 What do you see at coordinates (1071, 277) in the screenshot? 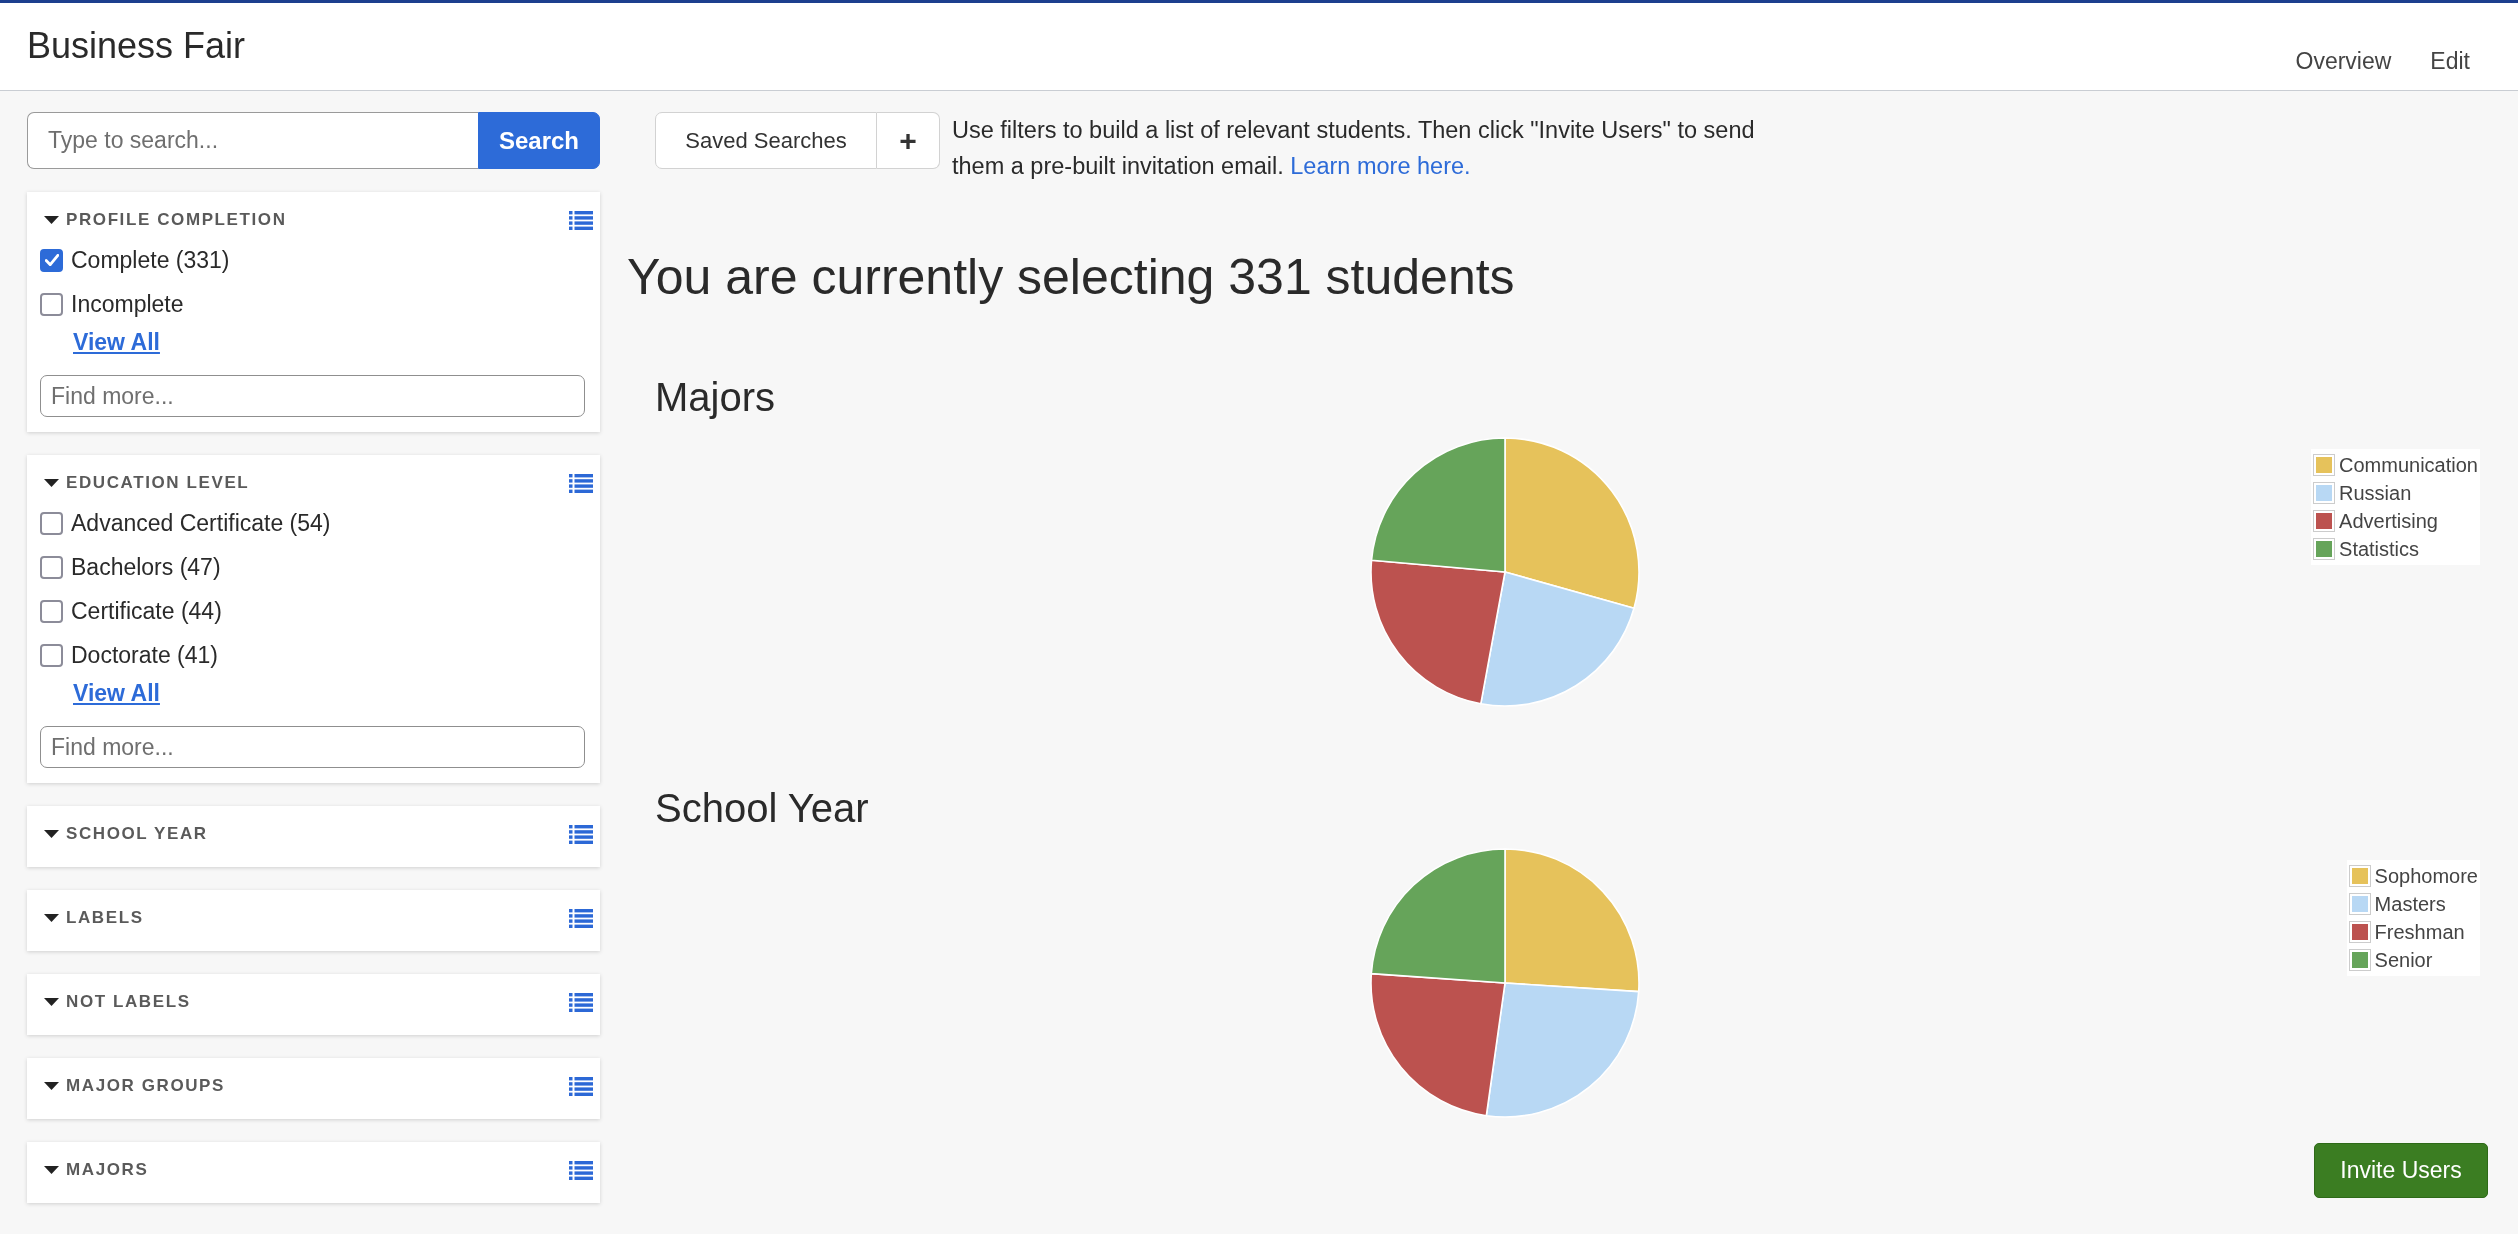
I see `selection-heading: You are currently selecting 331 students` at bounding box center [1071, 277].